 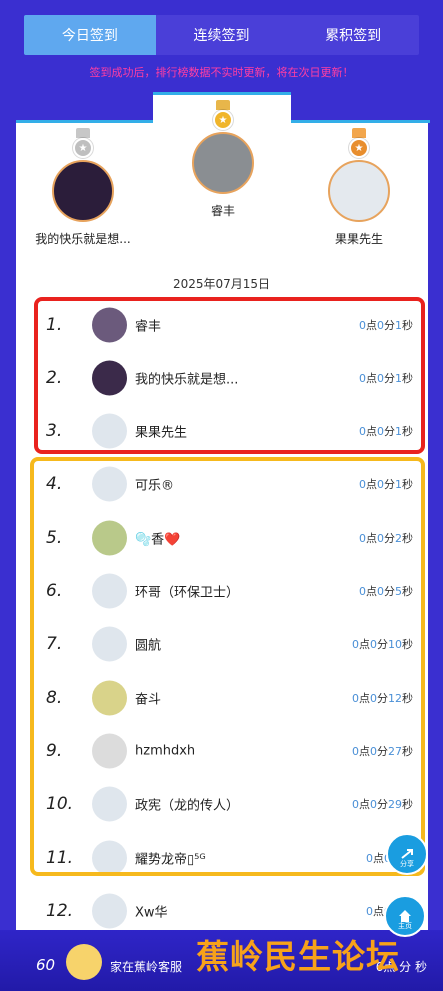 What do you see at coordinates (378, 911) in the screenshot?
I see `time-unit: 点` at bounding box center [378, 911].